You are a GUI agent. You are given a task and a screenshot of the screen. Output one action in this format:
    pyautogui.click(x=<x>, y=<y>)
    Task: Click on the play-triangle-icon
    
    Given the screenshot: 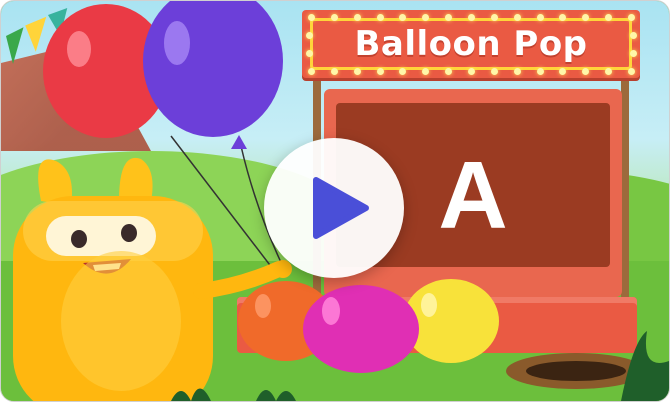 What is the action you would take?
    pyautogui.click(x=341, y=208)
    